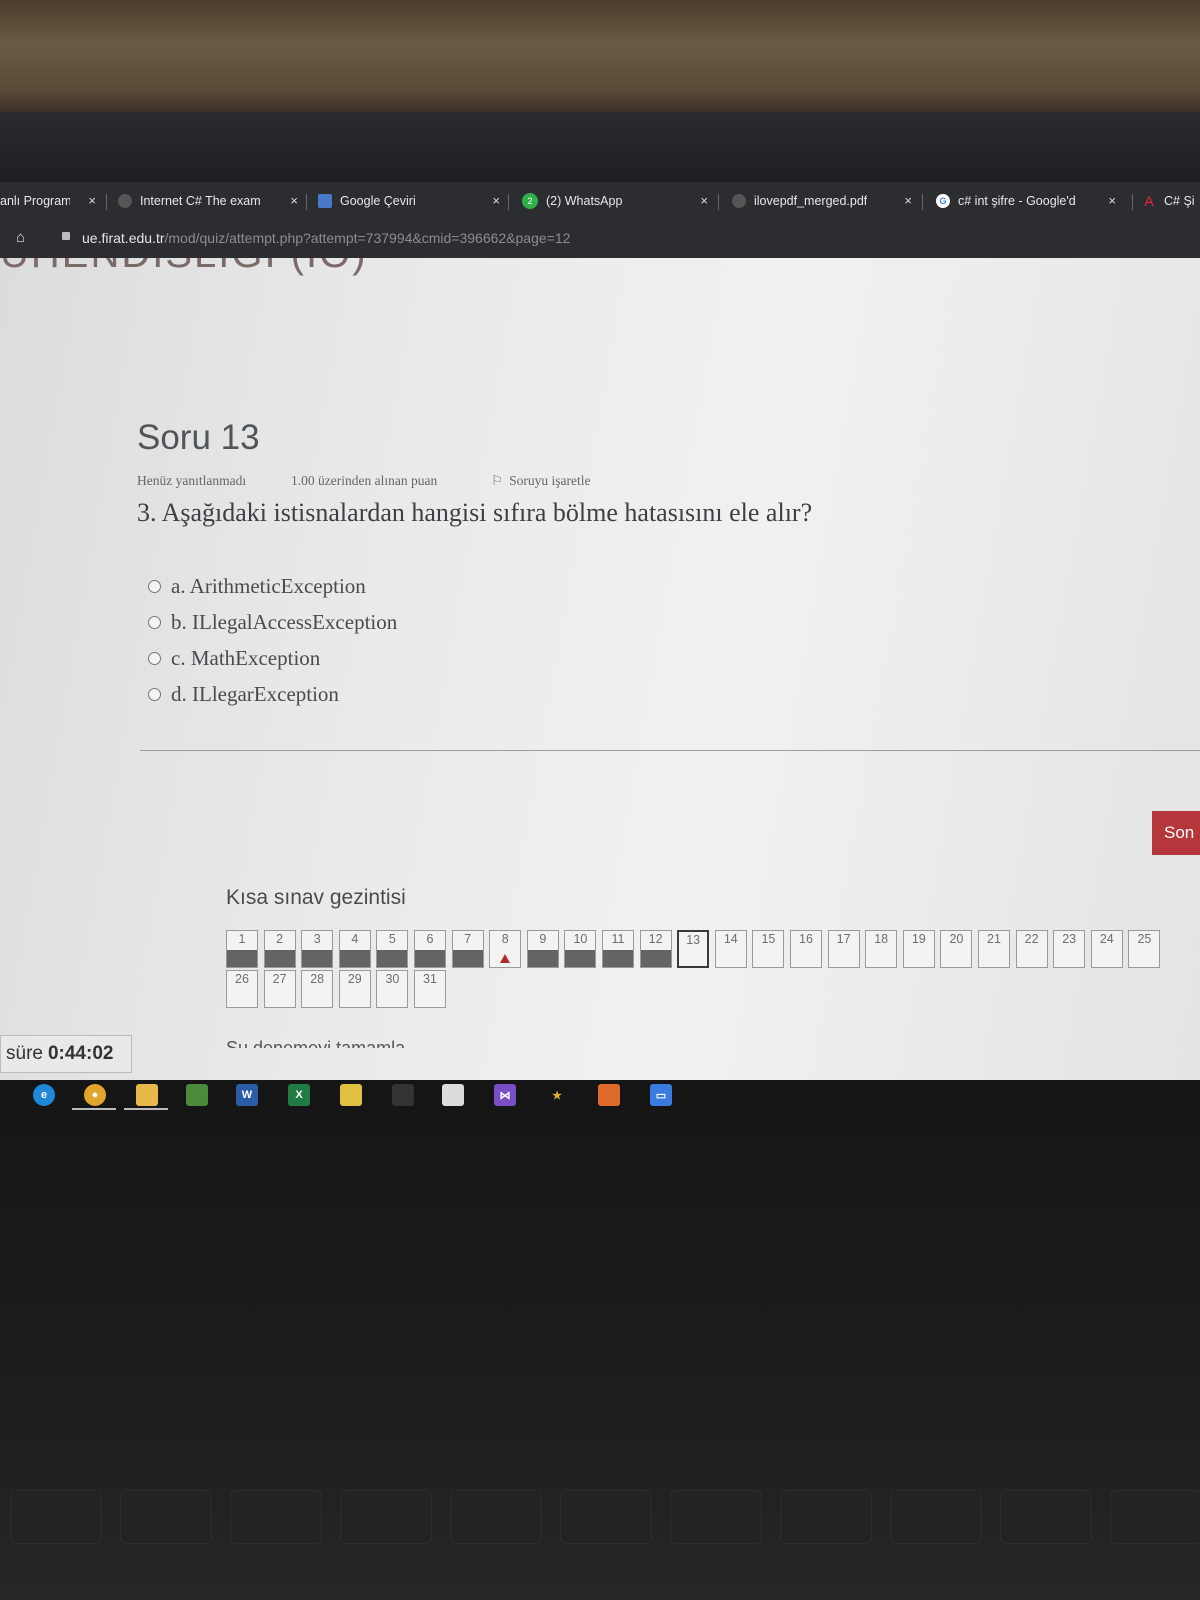  I want to click on question-nav-button: 30, so click(392, 989).